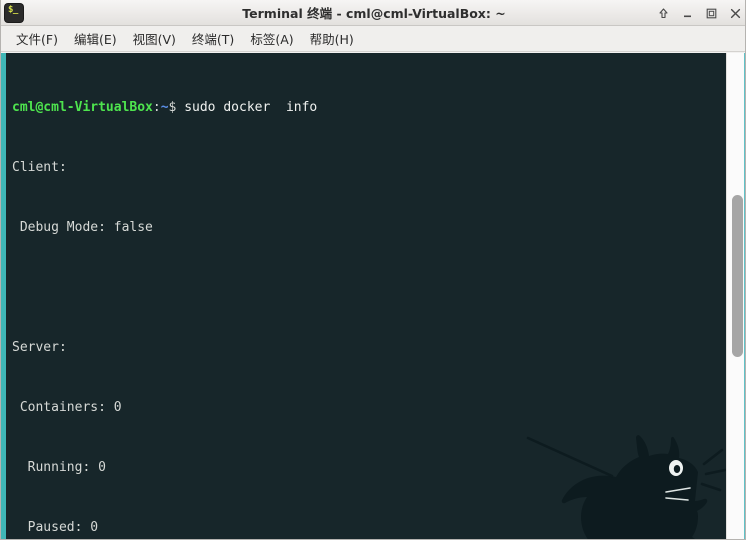 Image resolution: width=746 pixels, height=540 pixels. What do you see at coordinates (735, 13) in the screenshot?
I see `close-button` at bounding box center [735, 13].